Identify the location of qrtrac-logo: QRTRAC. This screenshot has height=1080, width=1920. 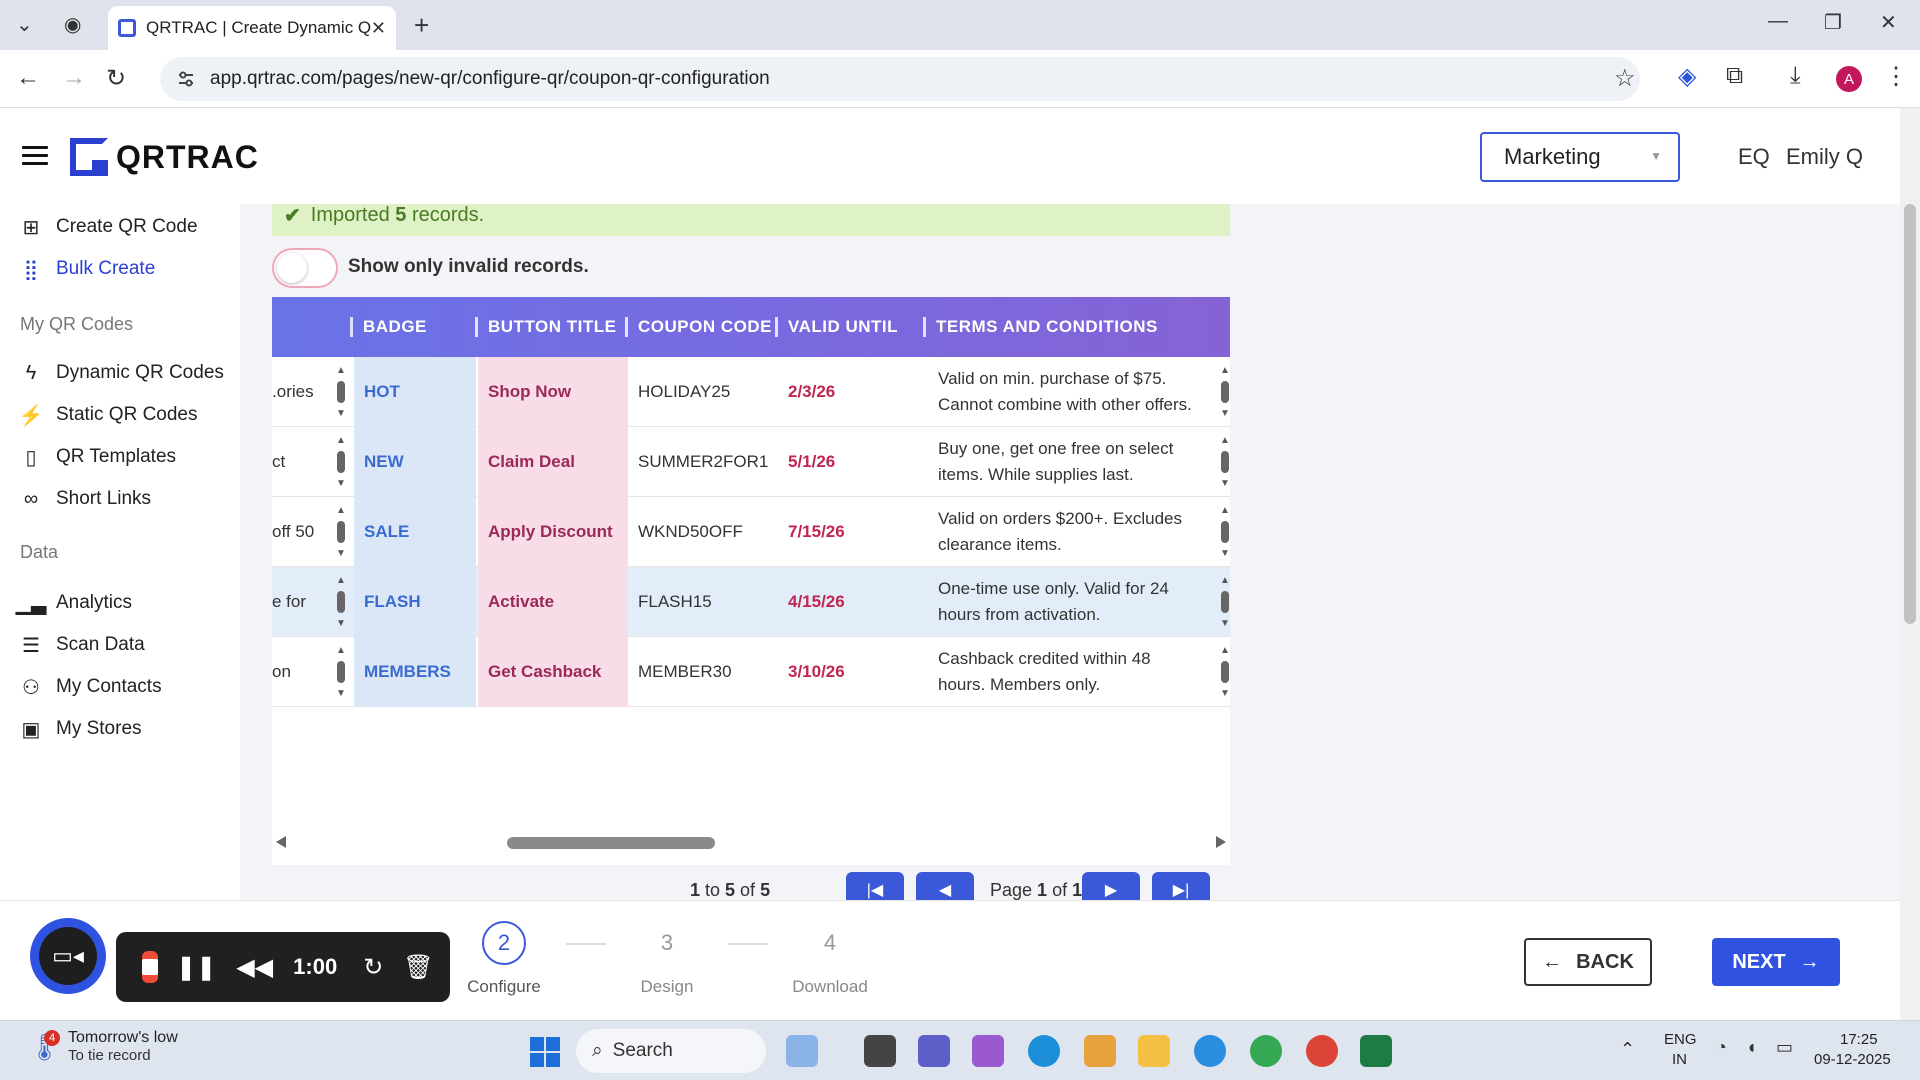
(164, 157).